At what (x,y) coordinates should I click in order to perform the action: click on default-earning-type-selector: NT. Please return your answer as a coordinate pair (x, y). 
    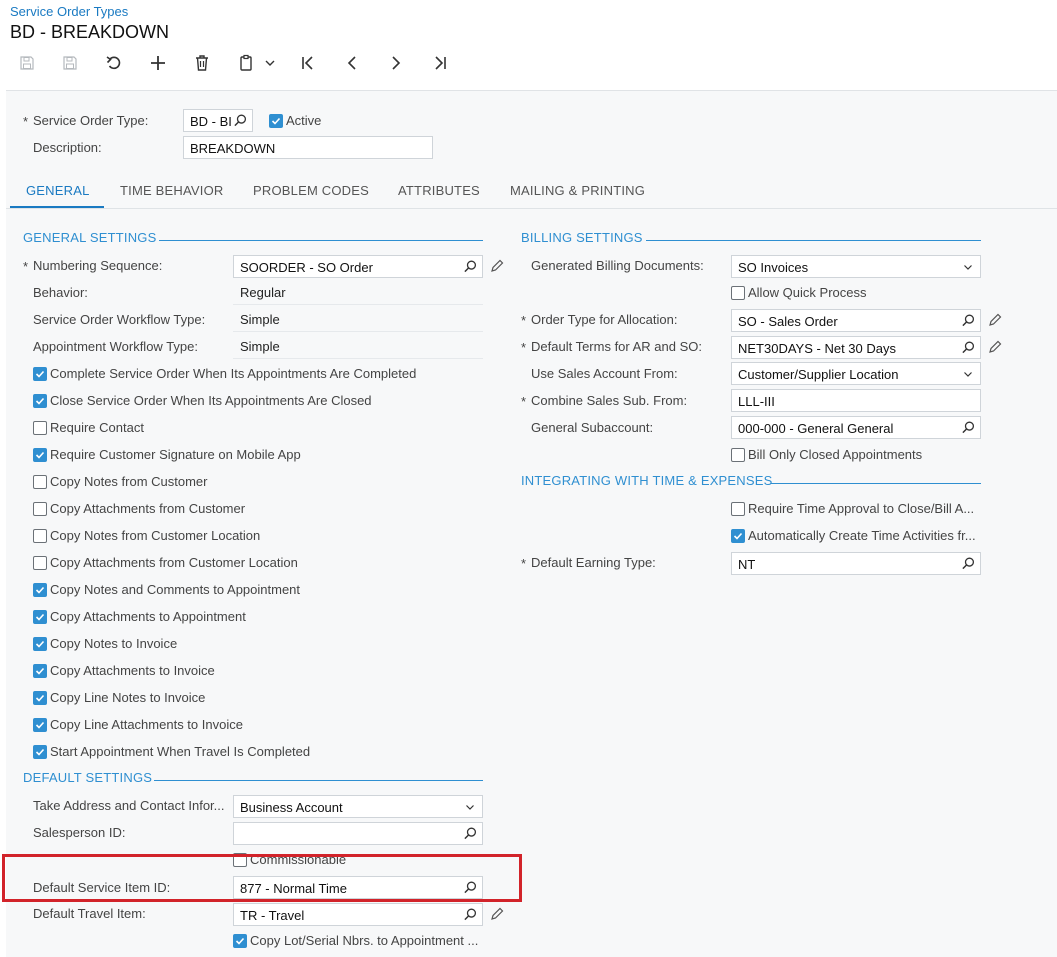
    Looking at the image, I should click on (856, 563).